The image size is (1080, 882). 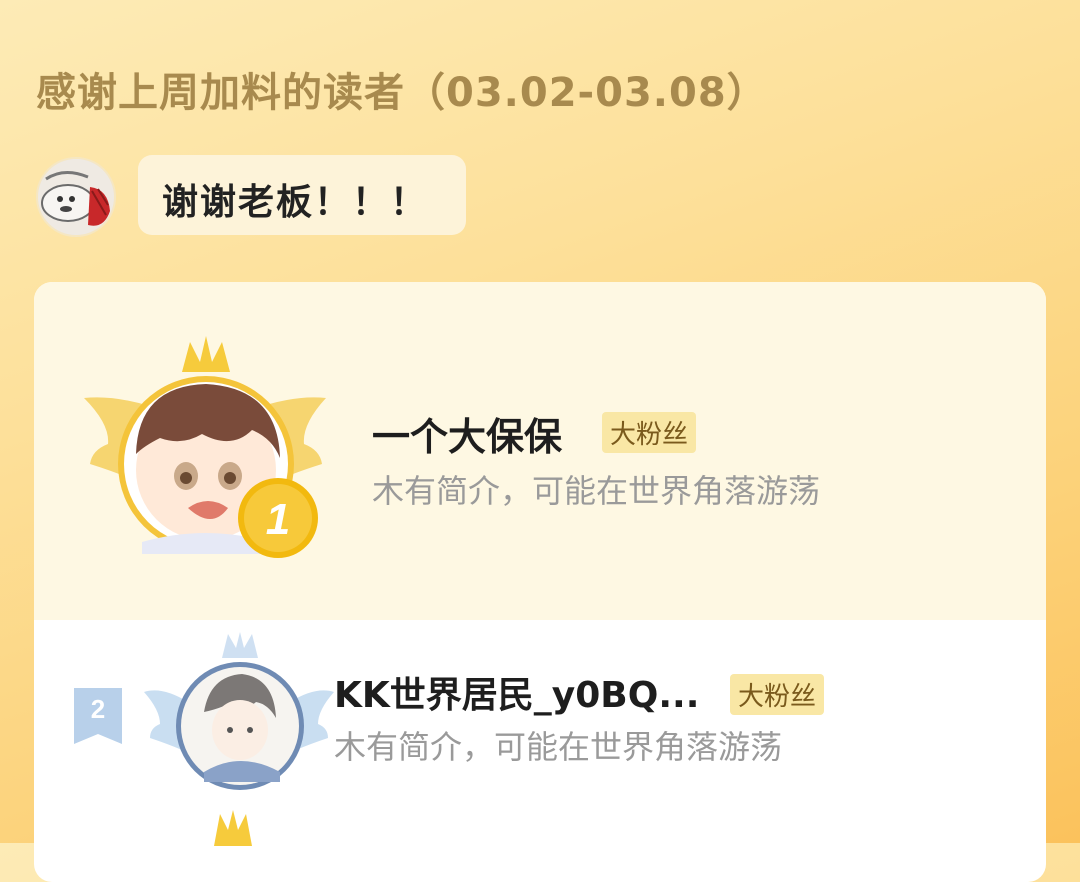 I want to click on rank2-avatar-frame, so click(x=239, y=717).